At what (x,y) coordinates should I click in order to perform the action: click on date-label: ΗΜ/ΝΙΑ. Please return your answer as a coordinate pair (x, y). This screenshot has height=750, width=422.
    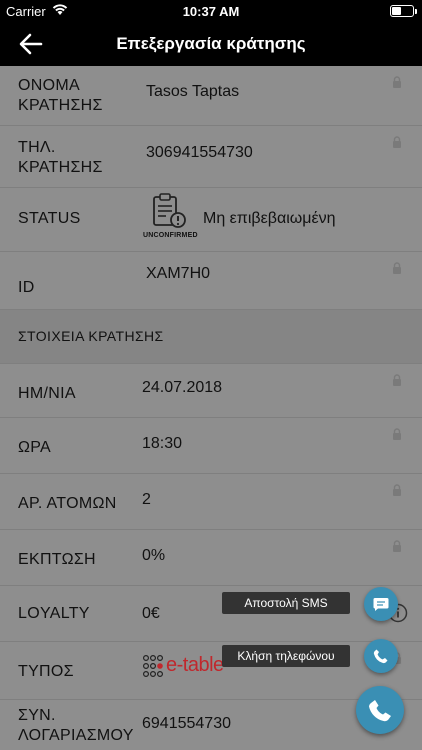
    Looking at the image, I should click on (47, 393).